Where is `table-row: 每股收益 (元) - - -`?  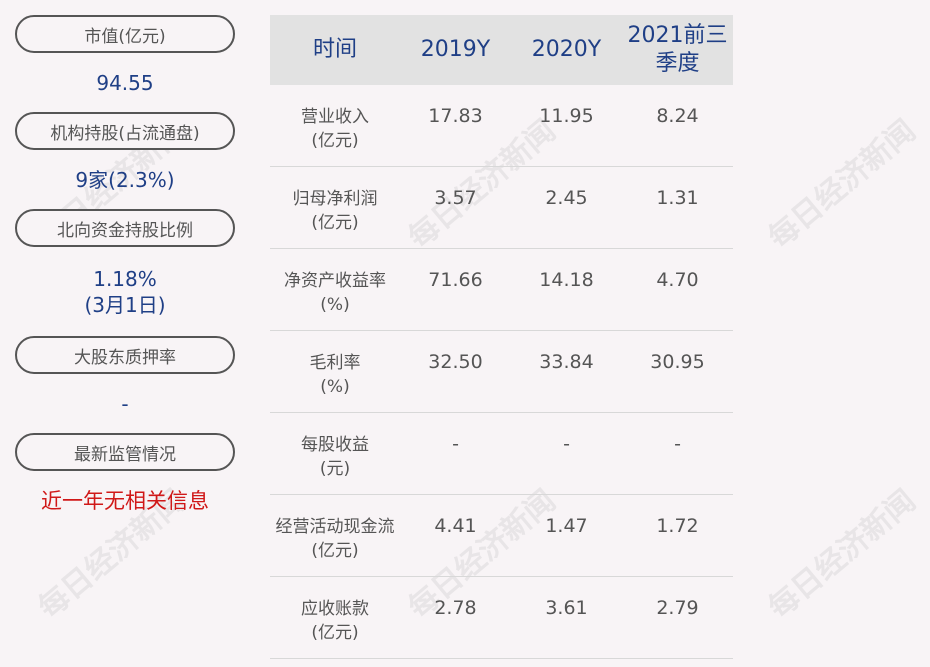 table-row: 每股收益 (元) - - - is located at coordinates (501, 454).